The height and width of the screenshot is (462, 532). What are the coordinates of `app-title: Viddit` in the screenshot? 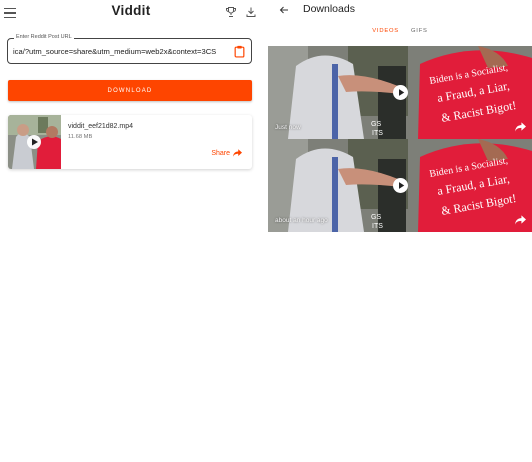 It's located at (131, 10).